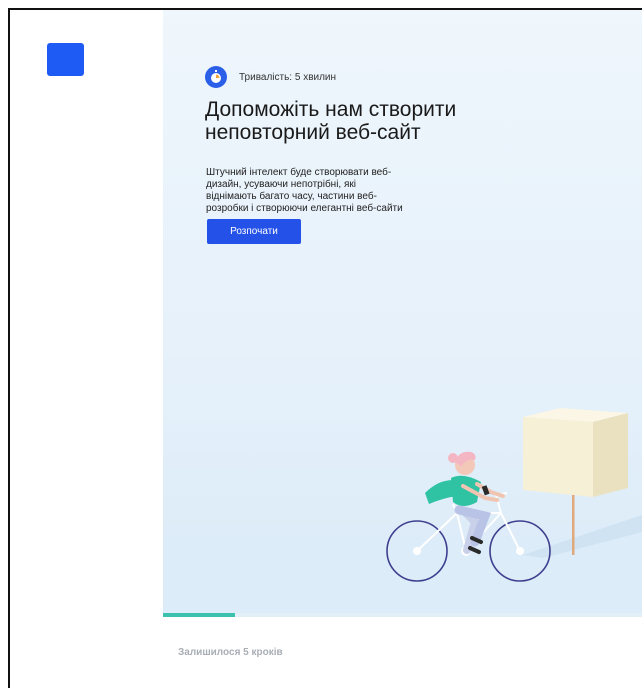 The image size is (642, 688). Describe the element at coordinates (402, 645) in the screenshot. I see `footer: Залишилося 5 кроків` at that location.